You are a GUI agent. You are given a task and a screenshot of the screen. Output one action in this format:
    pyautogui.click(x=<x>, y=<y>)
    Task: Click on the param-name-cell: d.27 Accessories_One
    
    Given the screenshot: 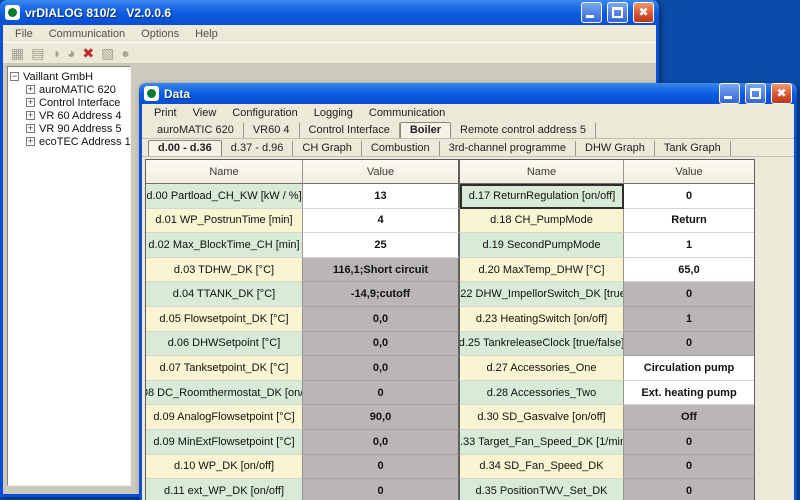 What is the action you would take?
    pyautogui.click(x=542, y=368)
    